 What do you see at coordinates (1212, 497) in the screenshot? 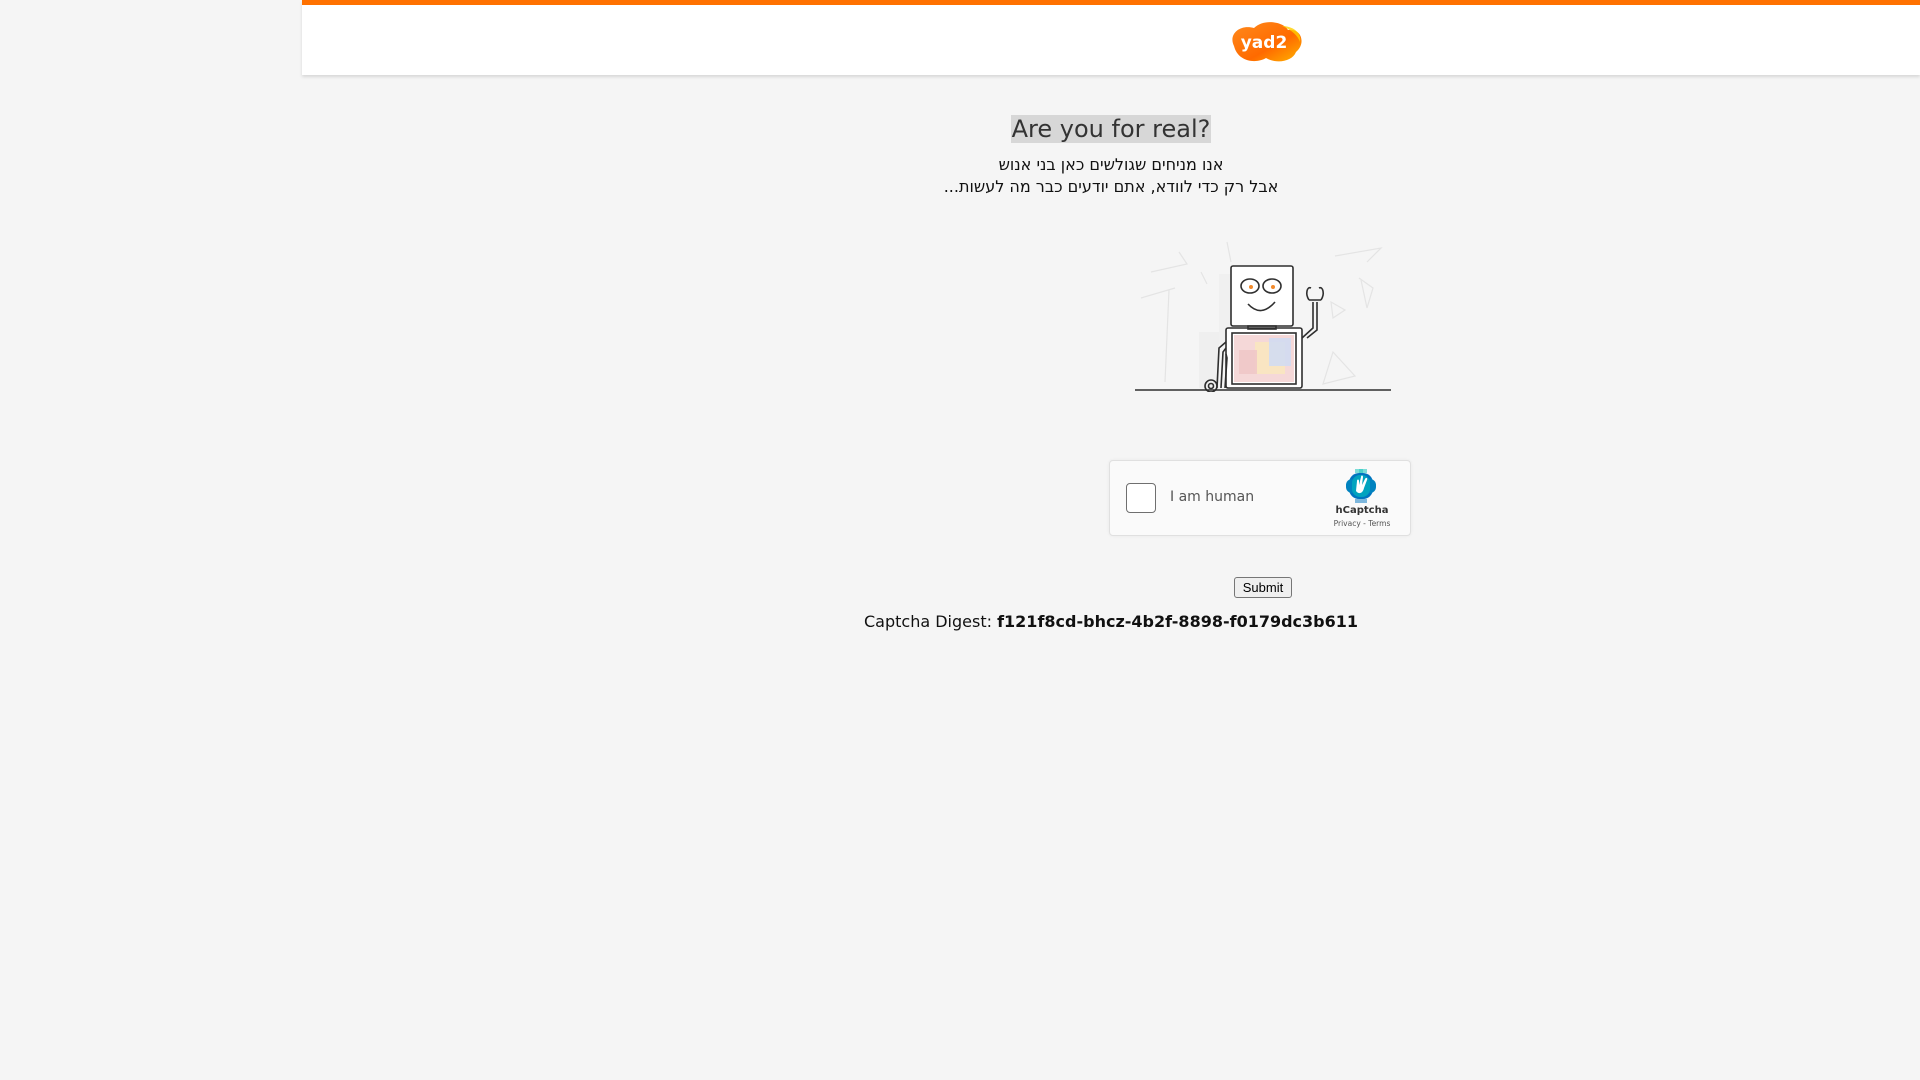
I see `human-checkbox-label: I am human` at bounding box center [1212, 497].